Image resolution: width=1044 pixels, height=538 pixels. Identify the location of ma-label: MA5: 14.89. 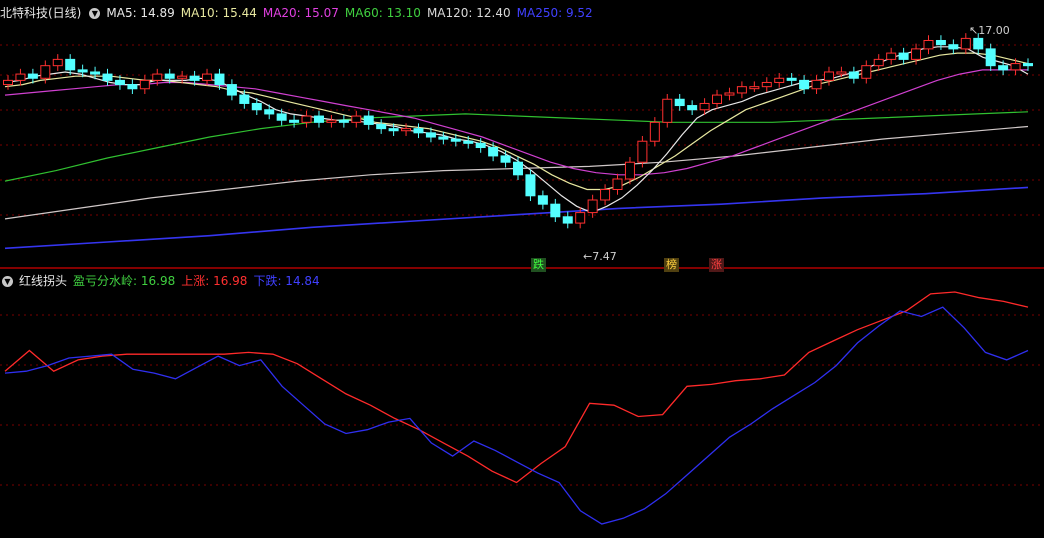
(140, 13).